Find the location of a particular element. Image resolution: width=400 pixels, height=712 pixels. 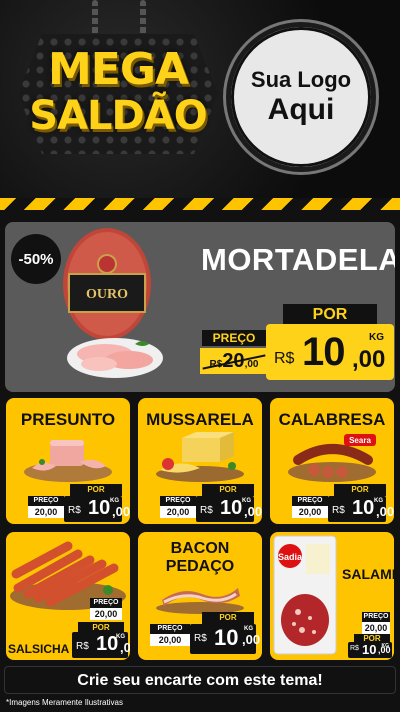

package-brand: OURO is located at coordinates (107, 294).